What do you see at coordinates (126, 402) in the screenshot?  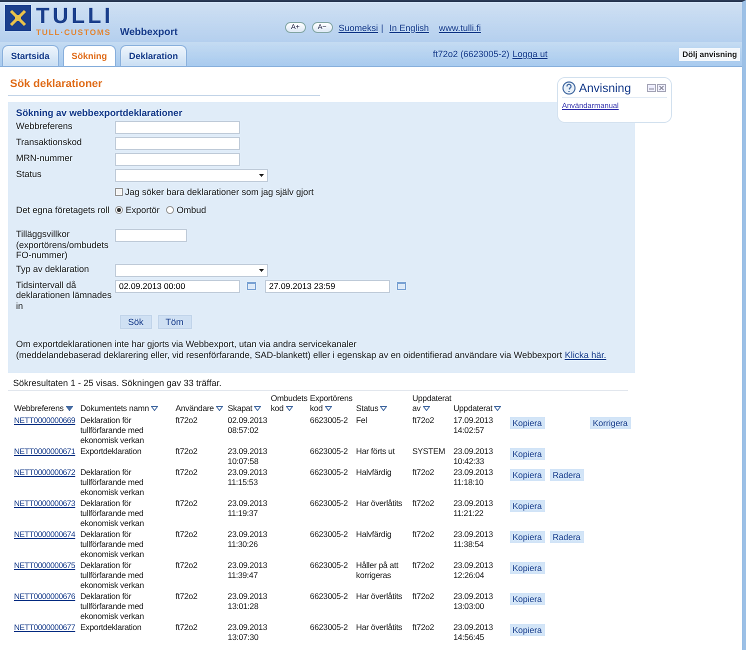 I see `column-header: Dokumentets namn` at bounding box center [126, 402].